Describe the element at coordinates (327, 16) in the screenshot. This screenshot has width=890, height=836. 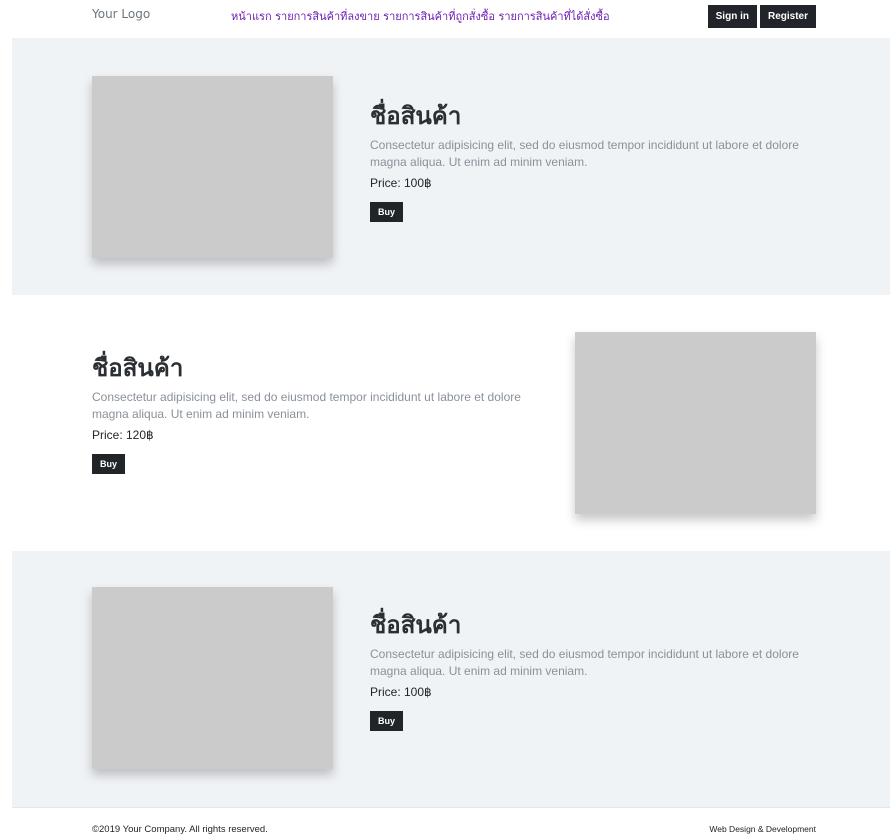
I see `nav-link-listed-products: รายการสินค้าที่ลงขาย` at that location.